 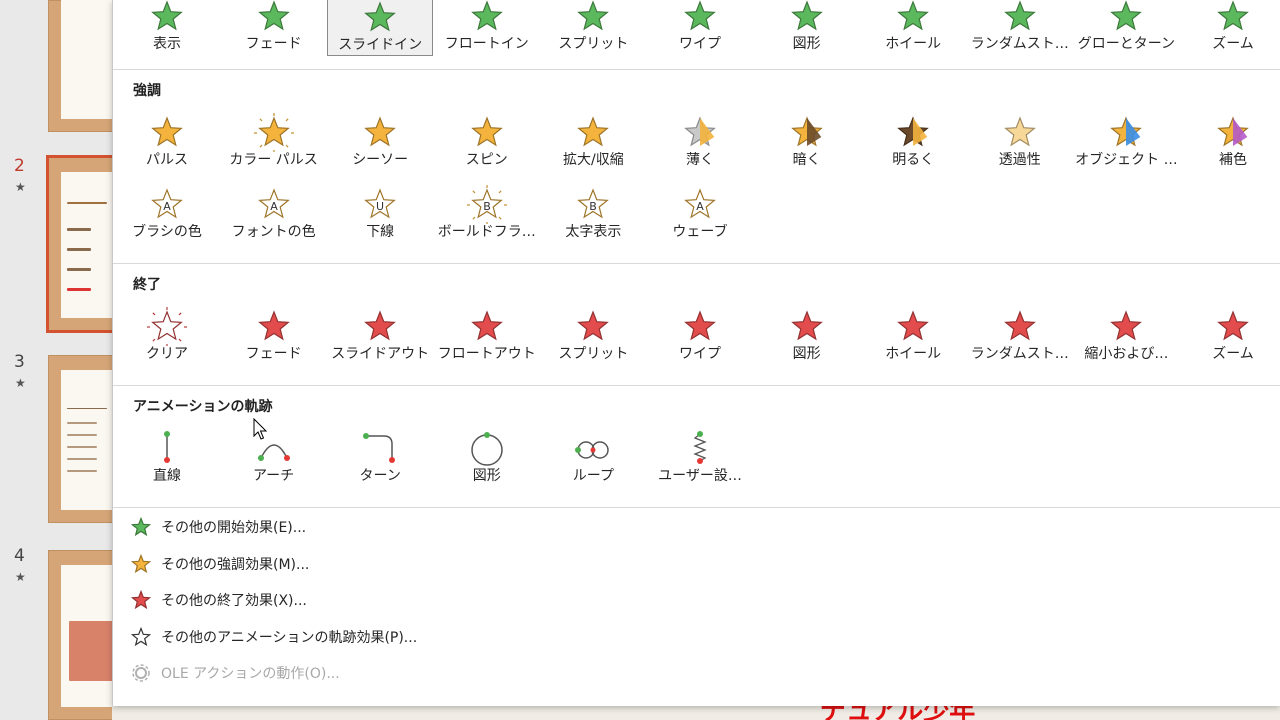 What do you see at coordinates (807, 28) in the screenshot?
I see `effect-entrance-shape: 図形` at bounding box center [807, 28].